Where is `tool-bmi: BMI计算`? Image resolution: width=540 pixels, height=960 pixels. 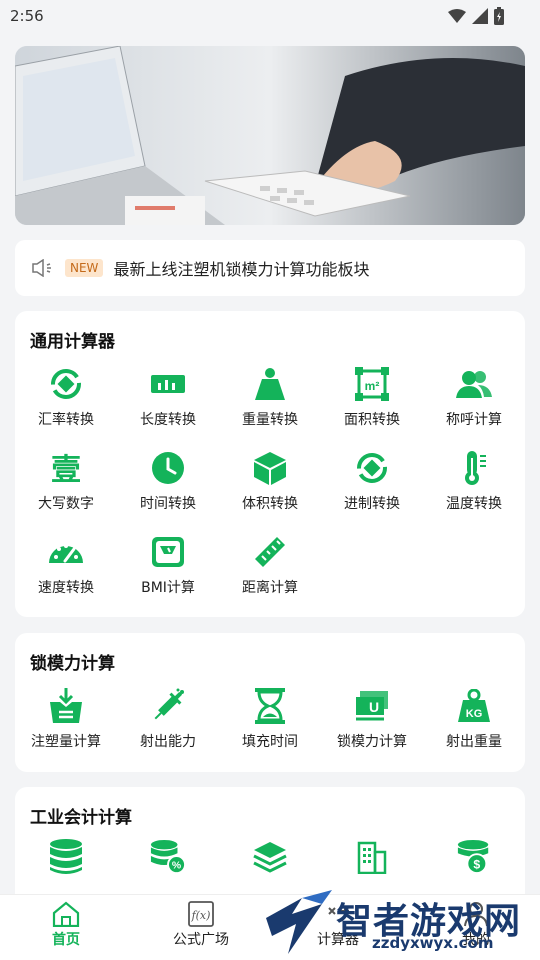 tool-bmi: BMI计算 is located at coordinates (168, 565).